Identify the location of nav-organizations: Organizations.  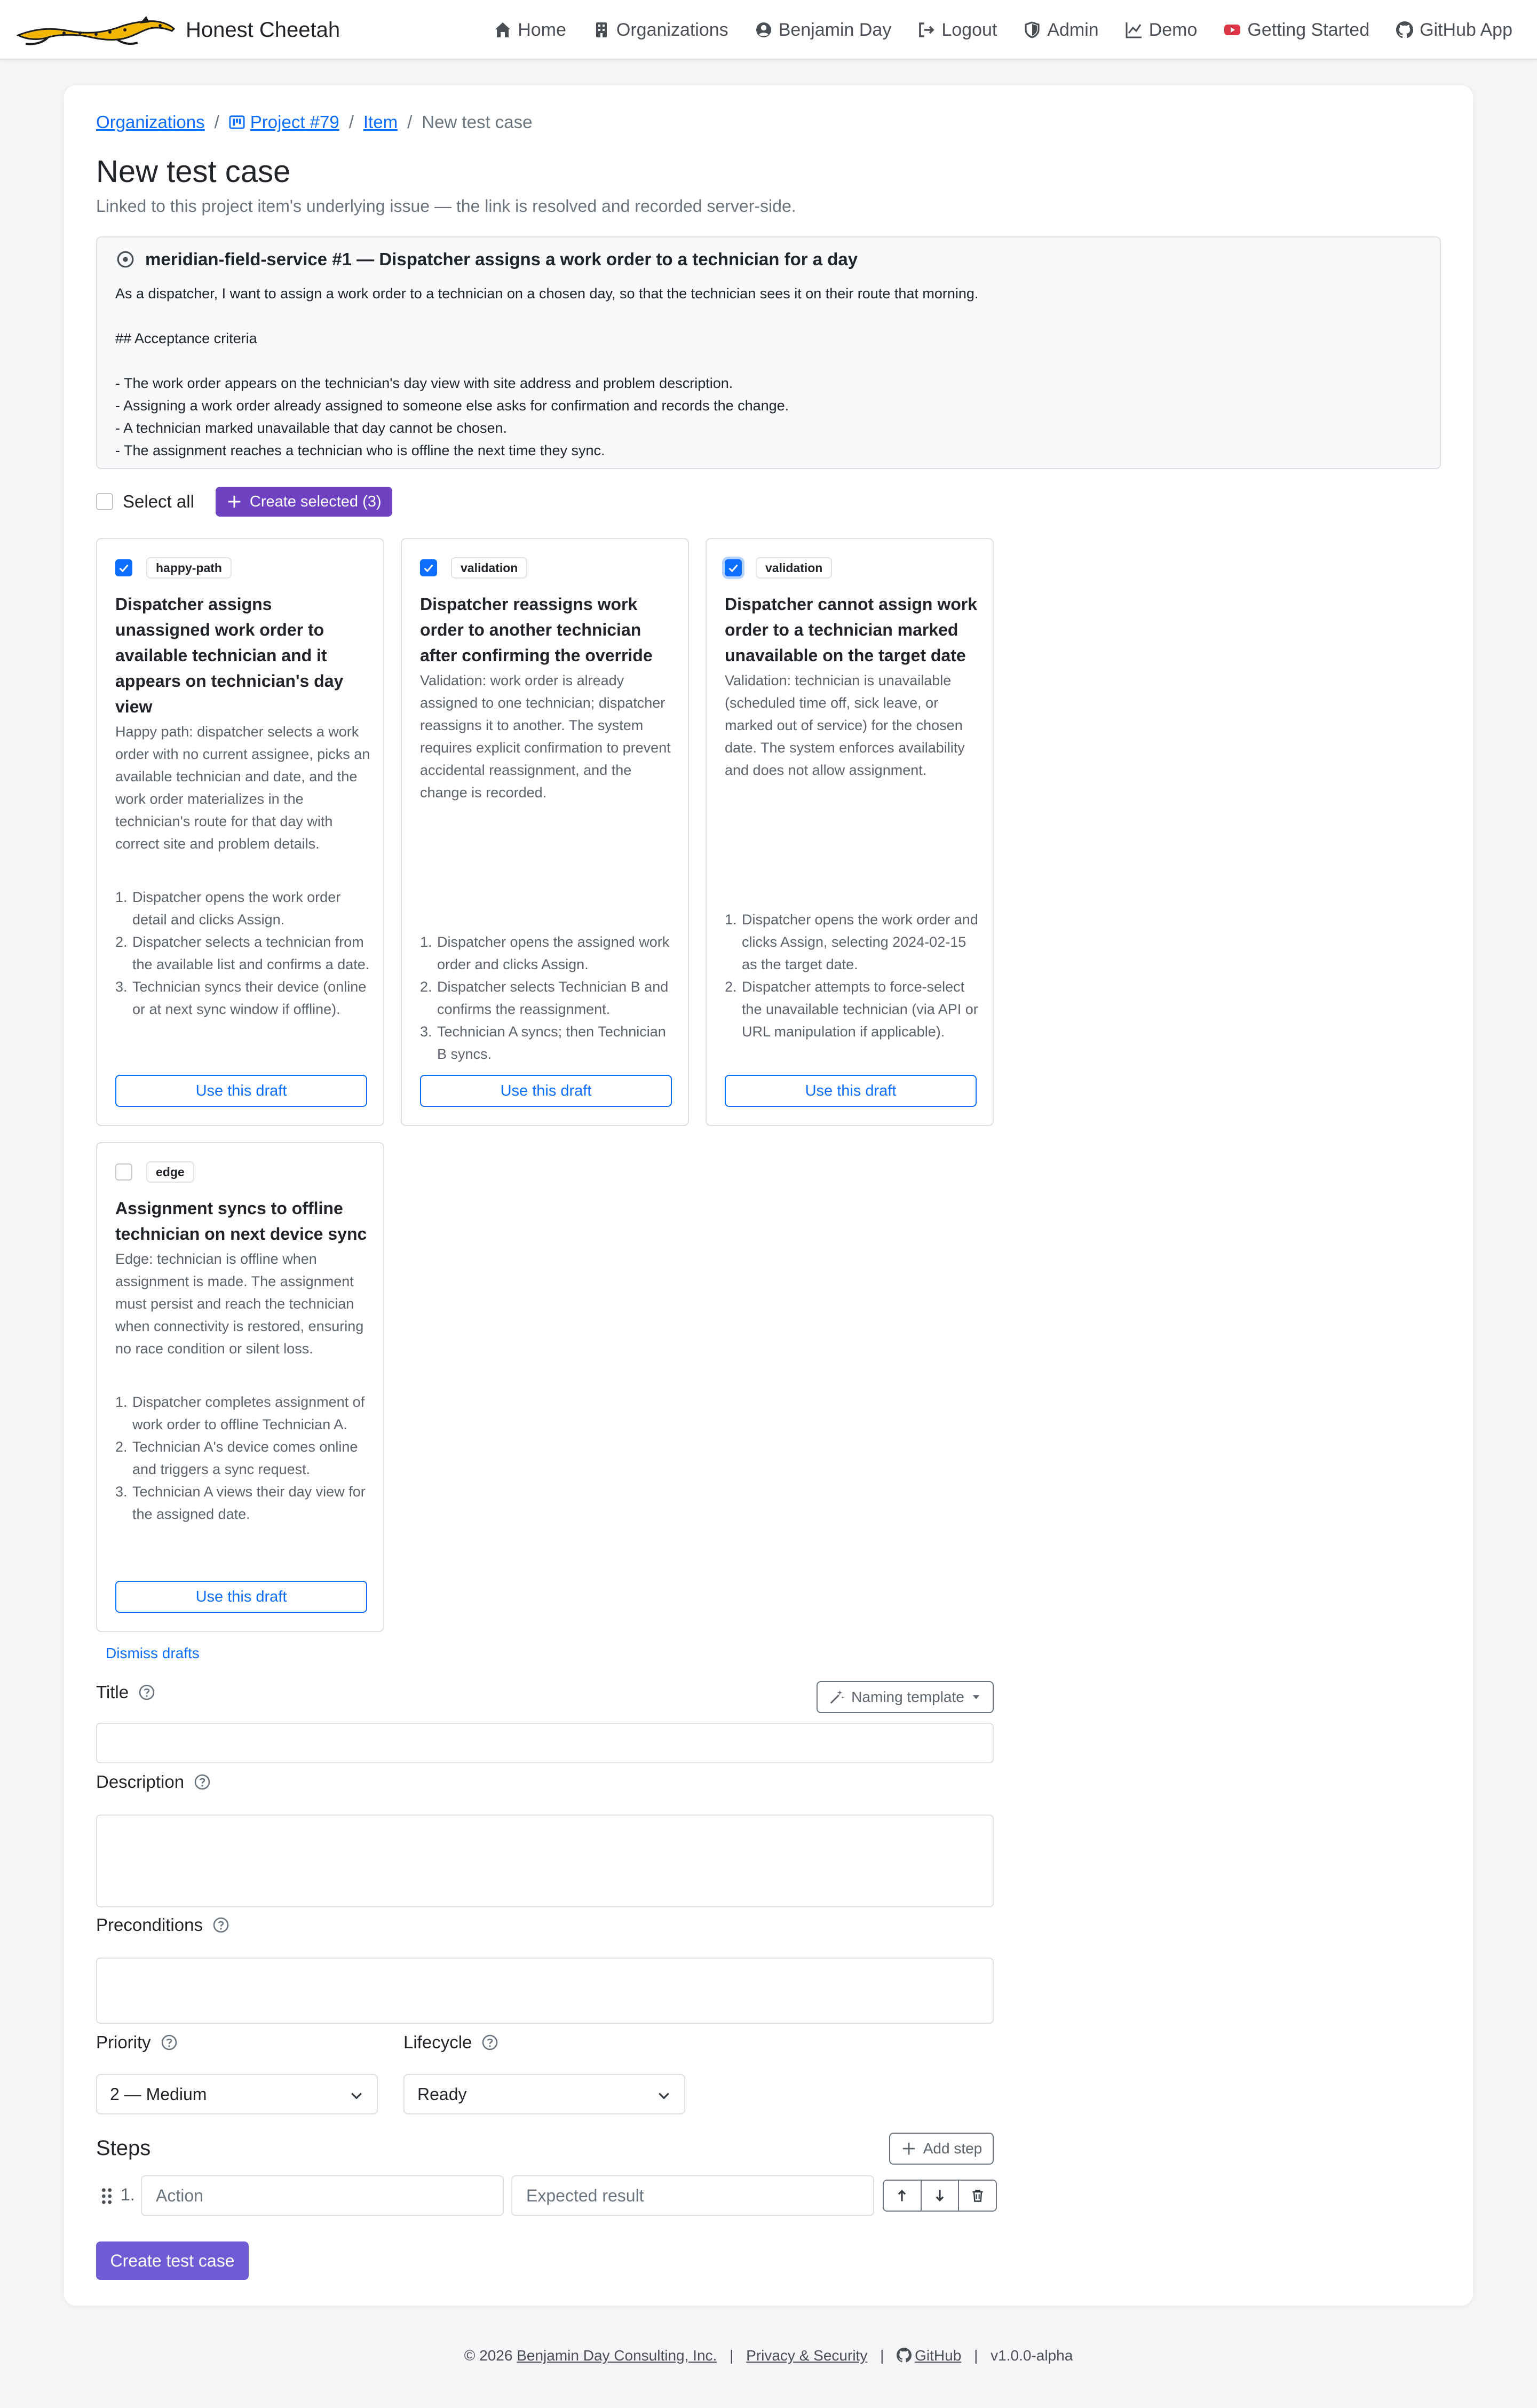
(660, 30).